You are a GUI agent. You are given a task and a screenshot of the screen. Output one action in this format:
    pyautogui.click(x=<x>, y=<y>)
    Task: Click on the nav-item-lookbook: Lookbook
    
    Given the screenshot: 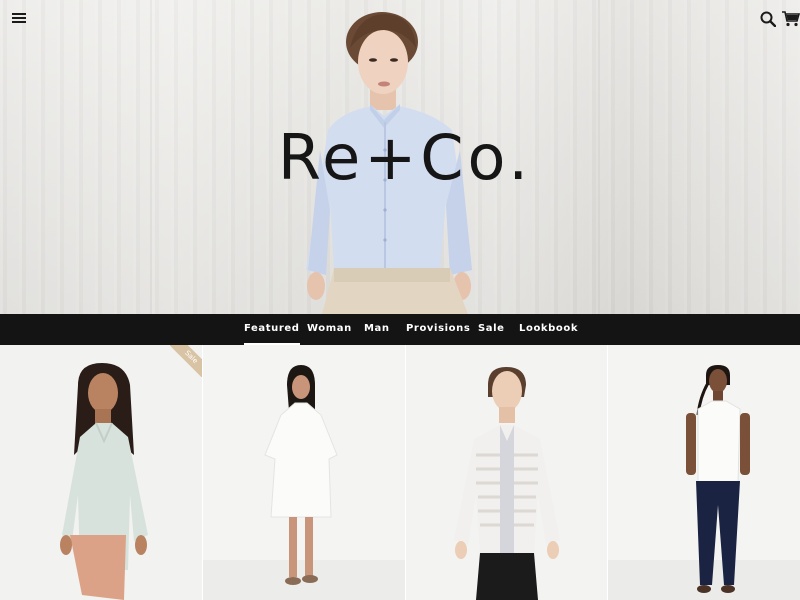 What is the action you would take?
    pyautogui.click(x=548, y=329)
    